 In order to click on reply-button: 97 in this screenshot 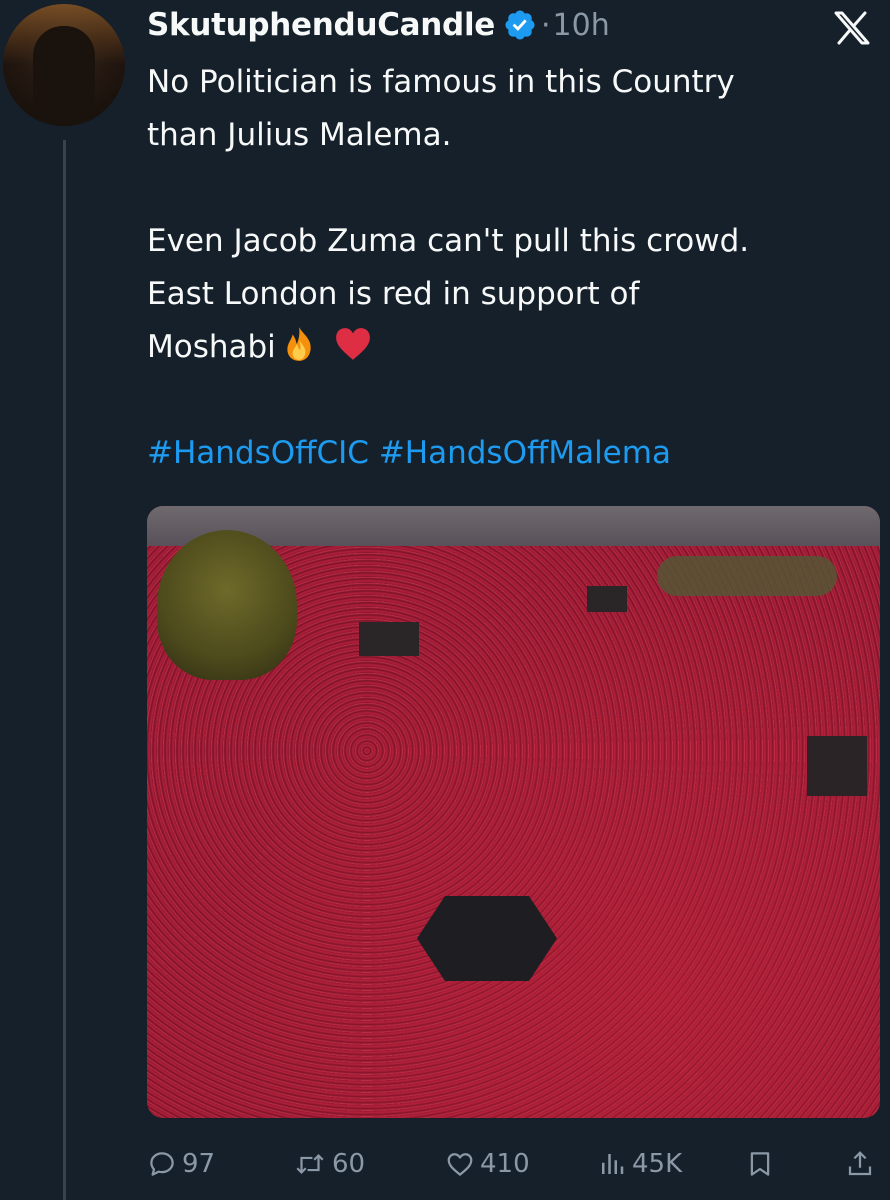, I will do `click(181, 1164)`.